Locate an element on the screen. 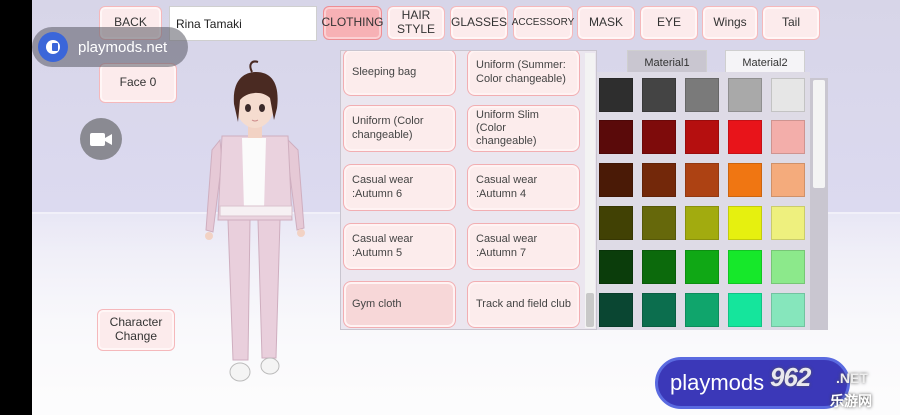 The width and height of the screenshot is (900, 415). clothing-item-label: Casual wear :Autumn 6 is located at coordinates (383, 187).